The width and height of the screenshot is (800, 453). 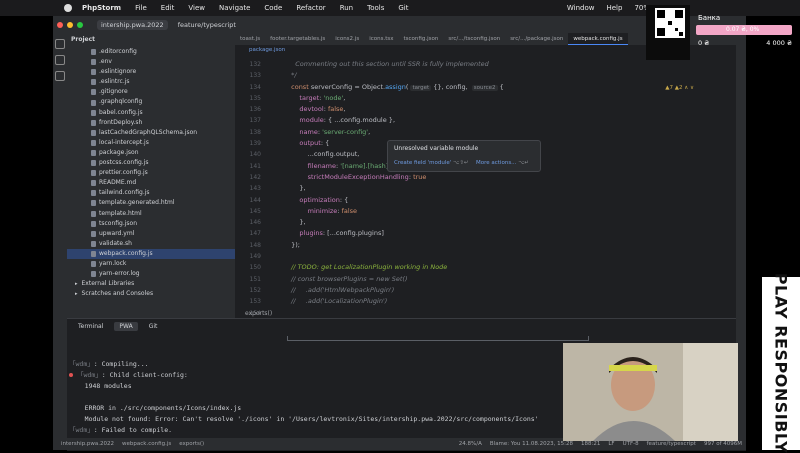 I want to click on jar-progress-bar: 0.07 ₴, 0%, so click(x=744, y=30).